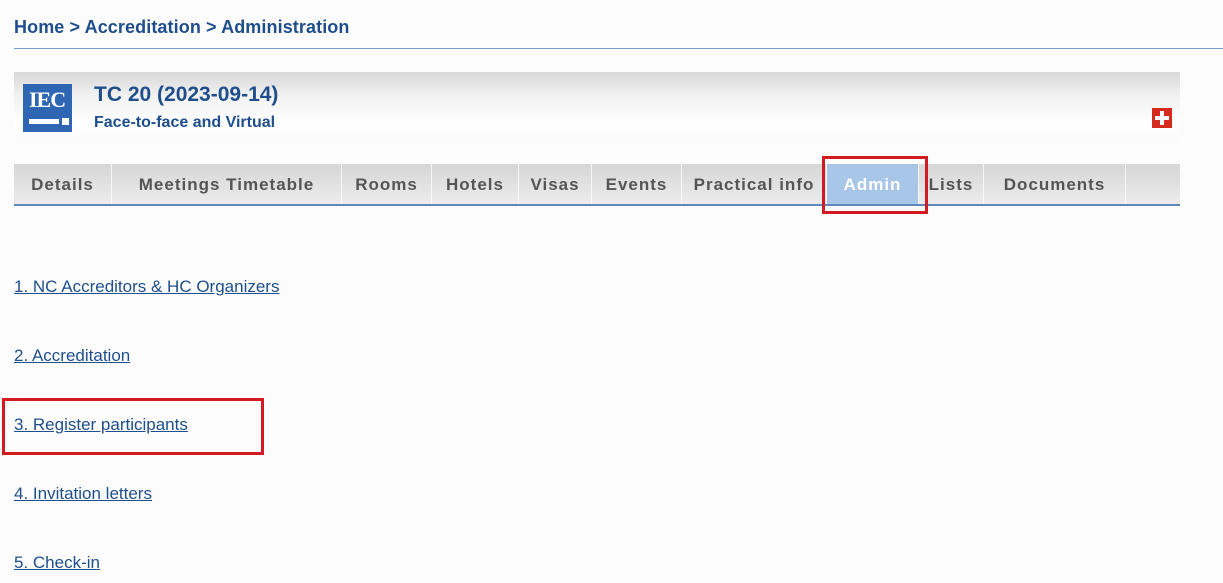 The height and width of the screenshot is (583, 1223). I want to click on link-check-in: 5. Check-in, so click(57, 563).